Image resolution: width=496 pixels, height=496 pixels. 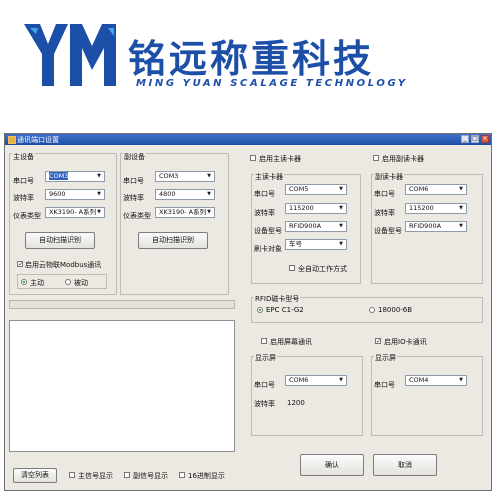 I want to click on sub-reader-baud-select: 115200 ▼, so click(x=436, y=208).